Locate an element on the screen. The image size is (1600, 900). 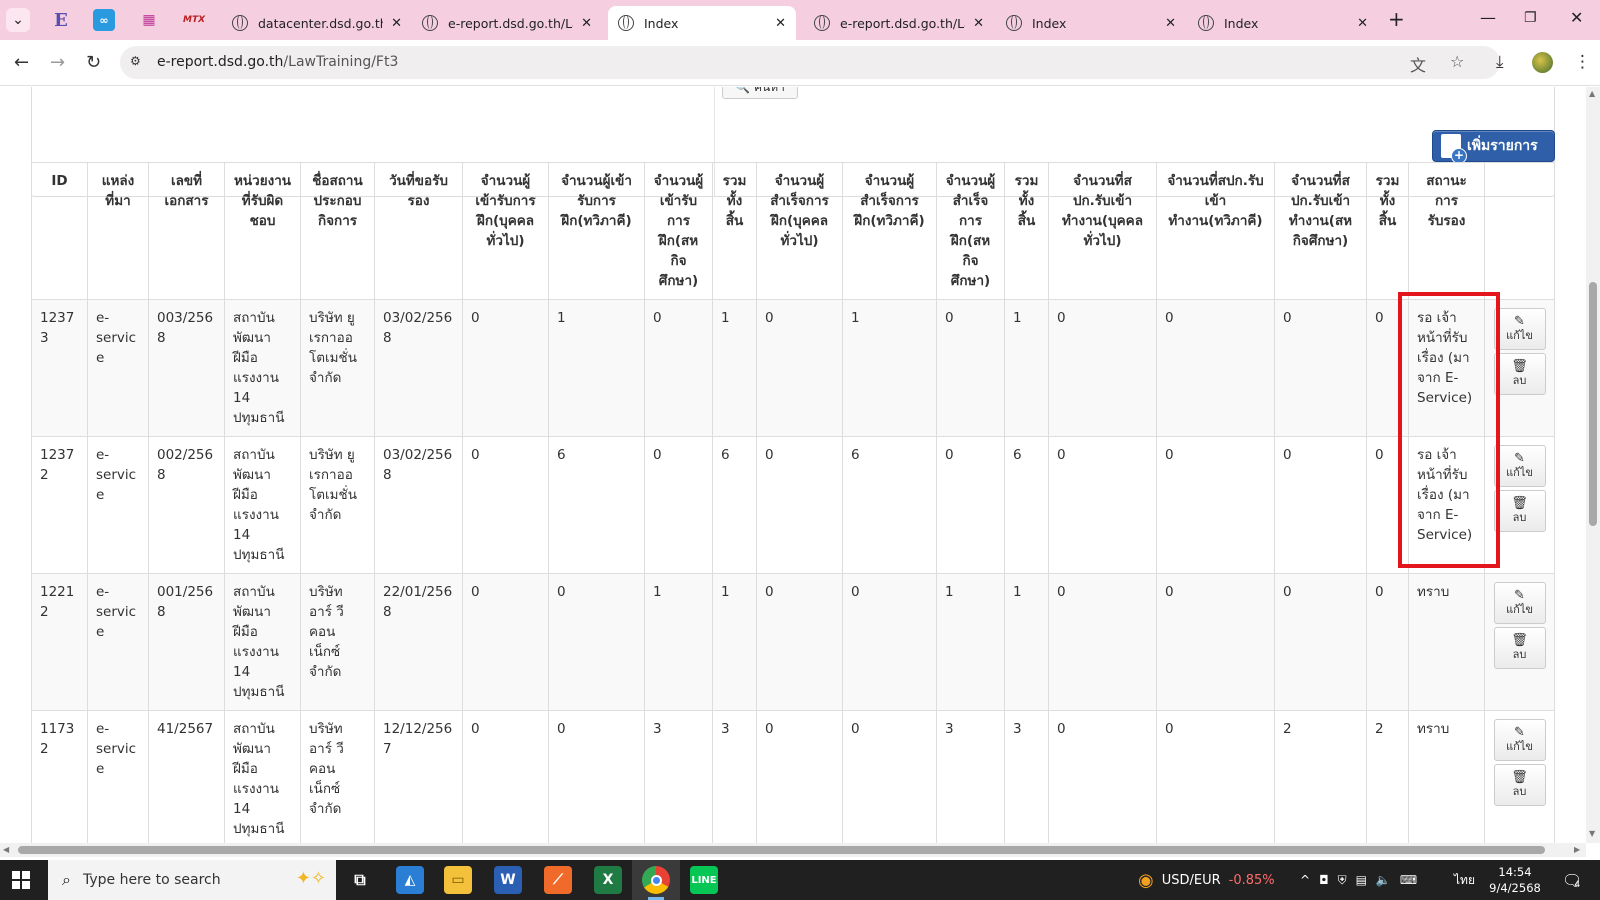
url-text: e-report.dsd.go.th/LawTraining/Ft3 is located at coordinates (277, 62).